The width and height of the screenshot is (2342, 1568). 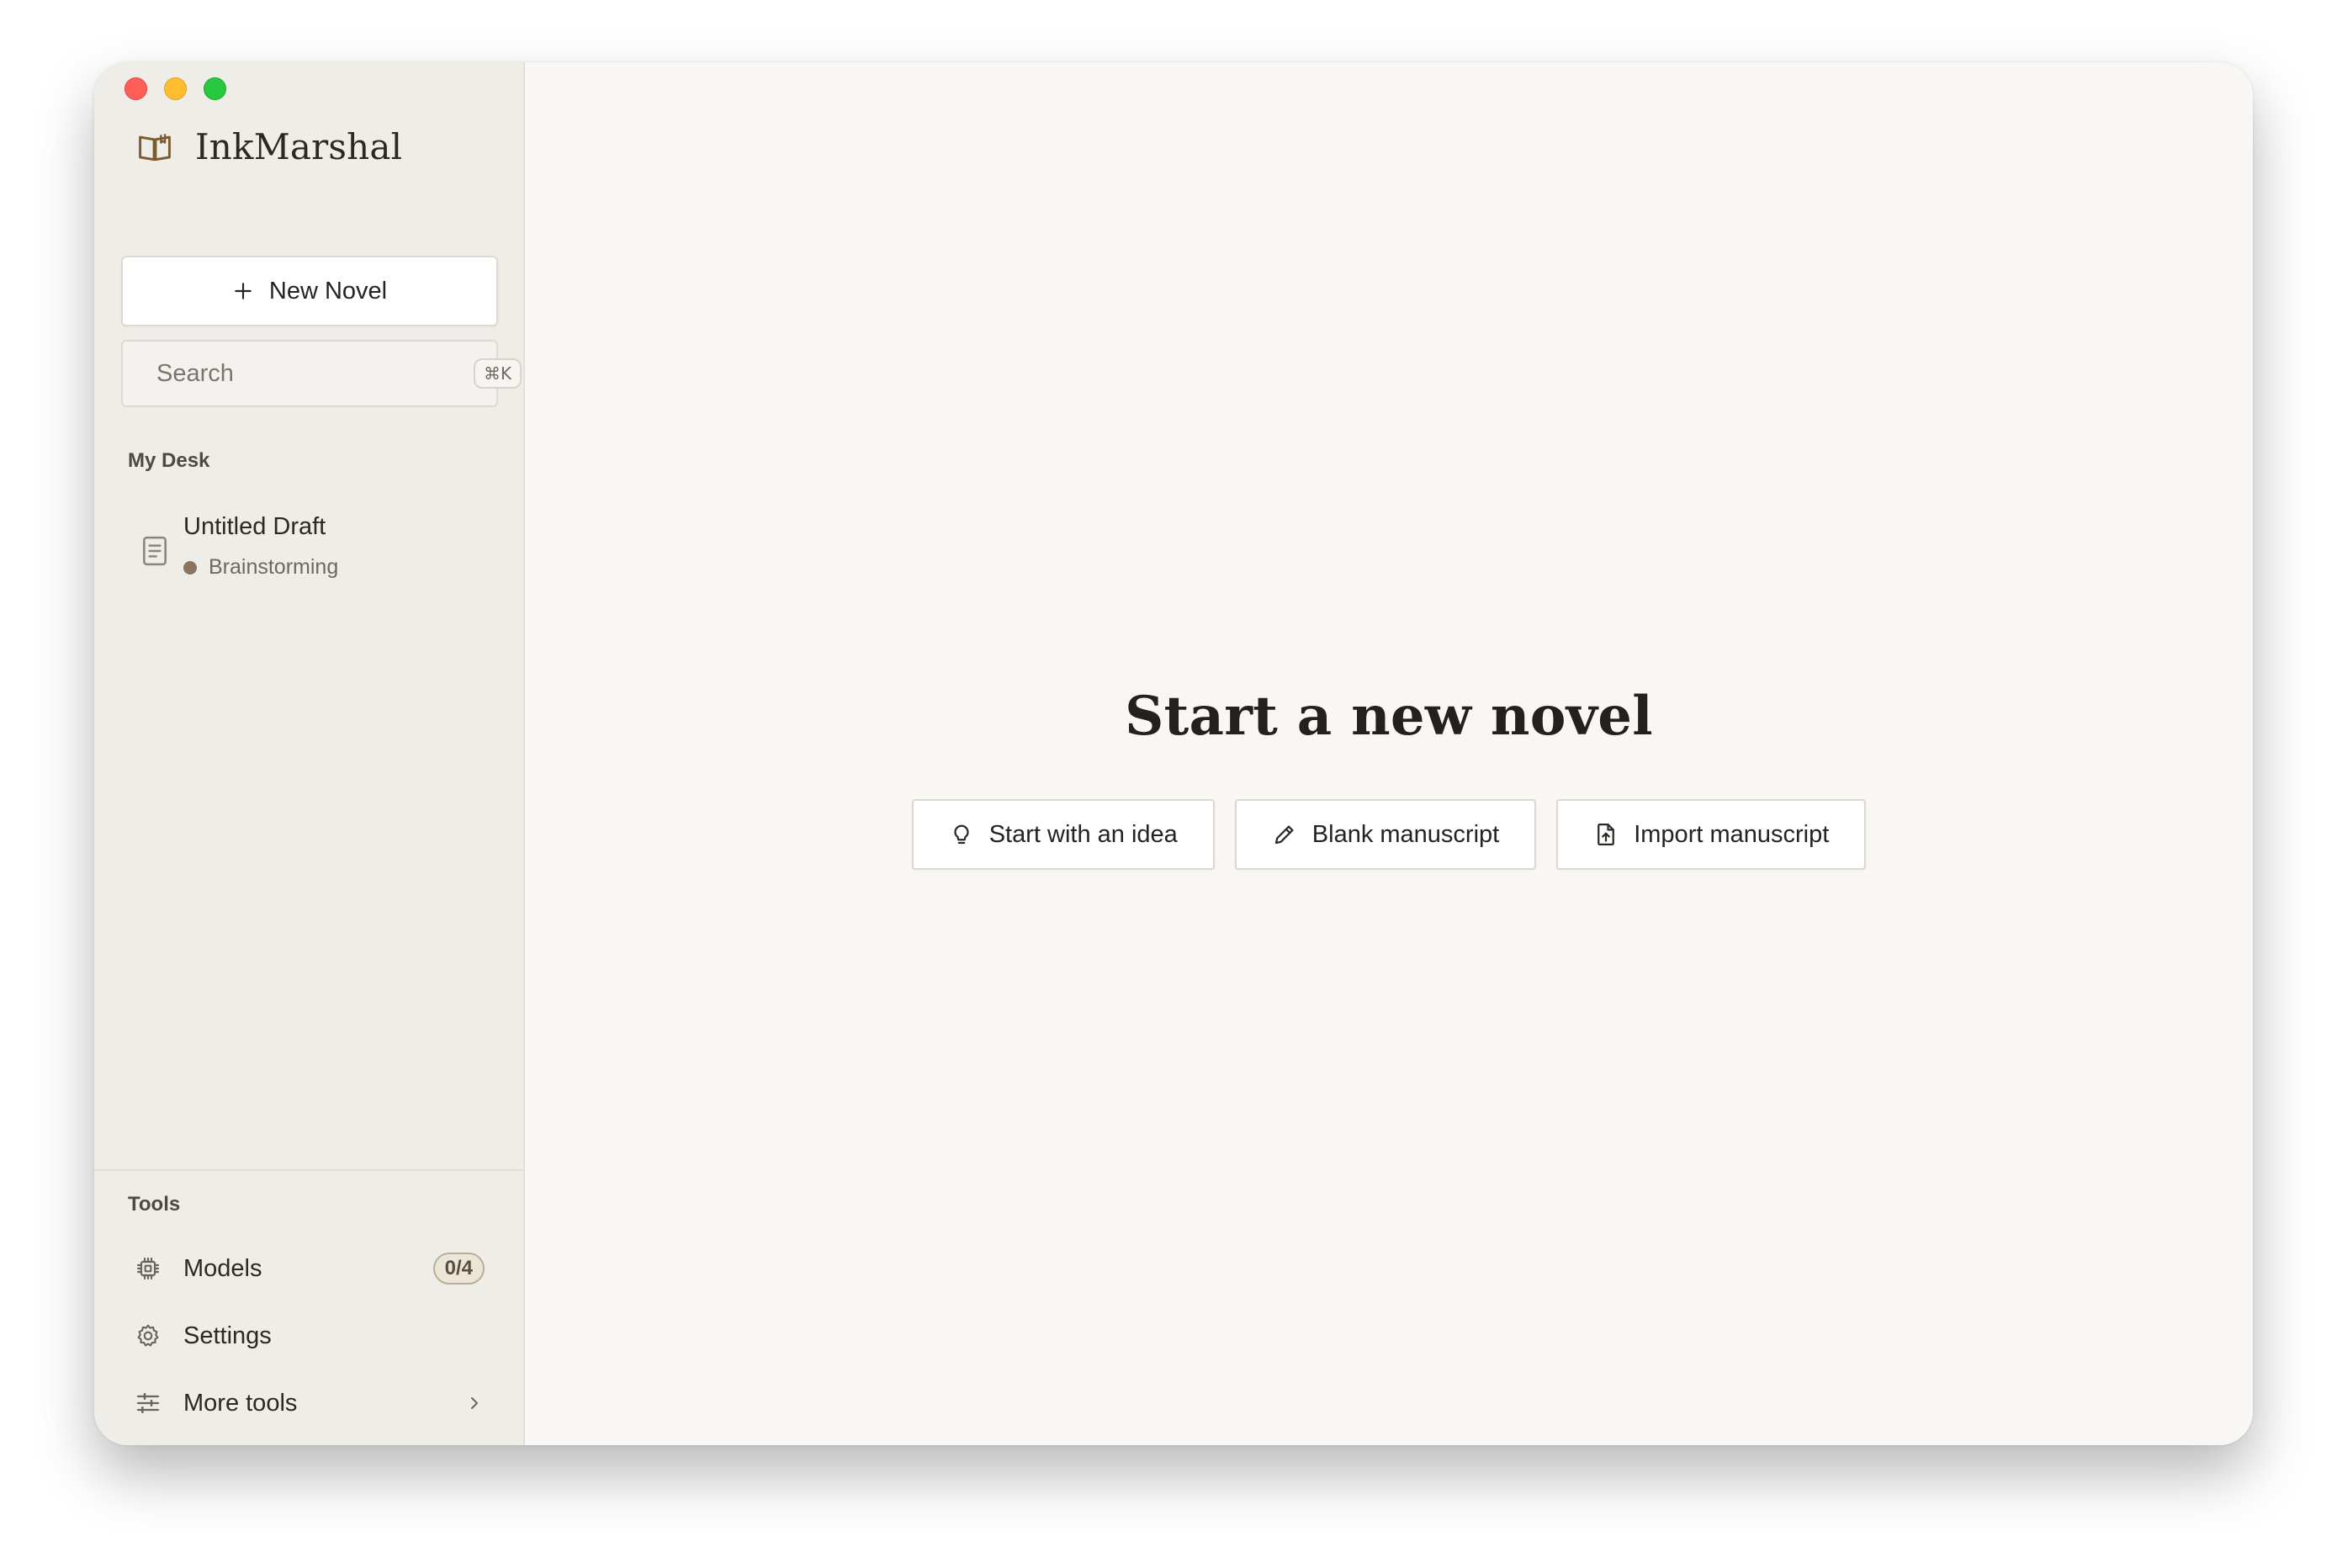 I want to click on status-dot, so click(x=190, y=567).